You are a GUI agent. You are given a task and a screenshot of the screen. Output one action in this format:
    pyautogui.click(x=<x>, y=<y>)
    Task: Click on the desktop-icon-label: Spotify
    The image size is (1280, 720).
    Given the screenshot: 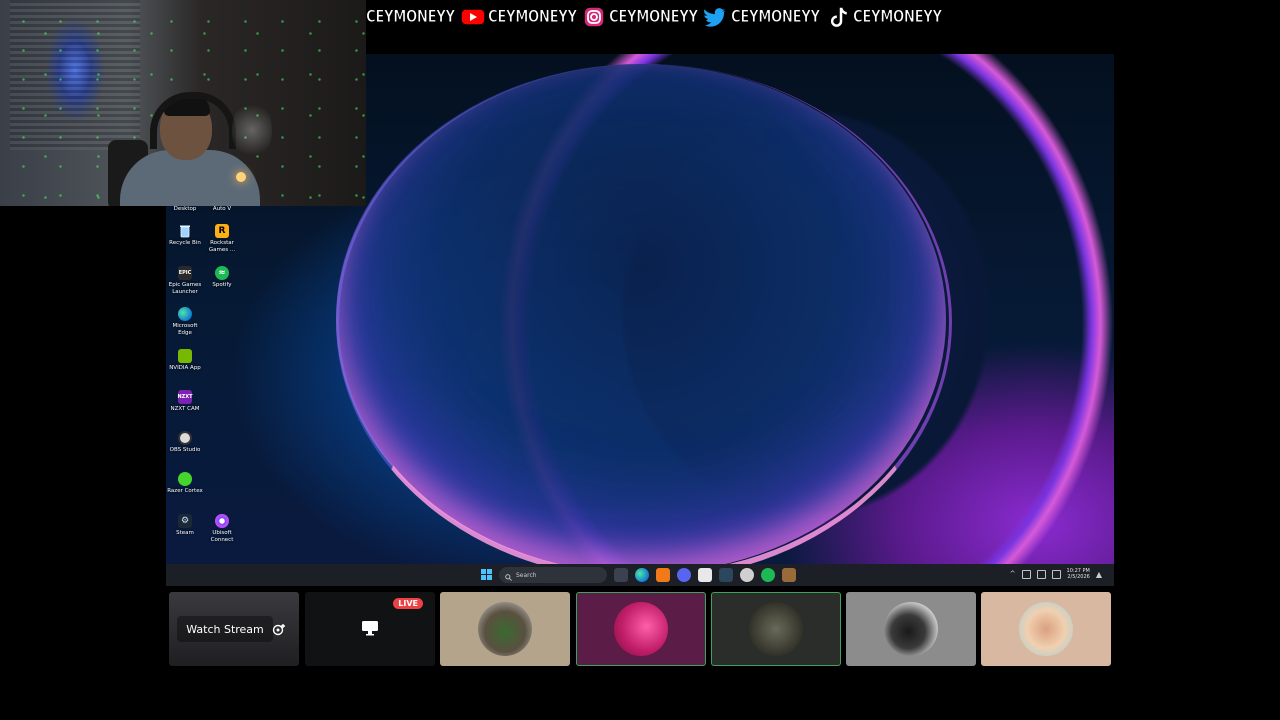 What is the action you would take?
    pyautogui.click(x=222, y=285)
    